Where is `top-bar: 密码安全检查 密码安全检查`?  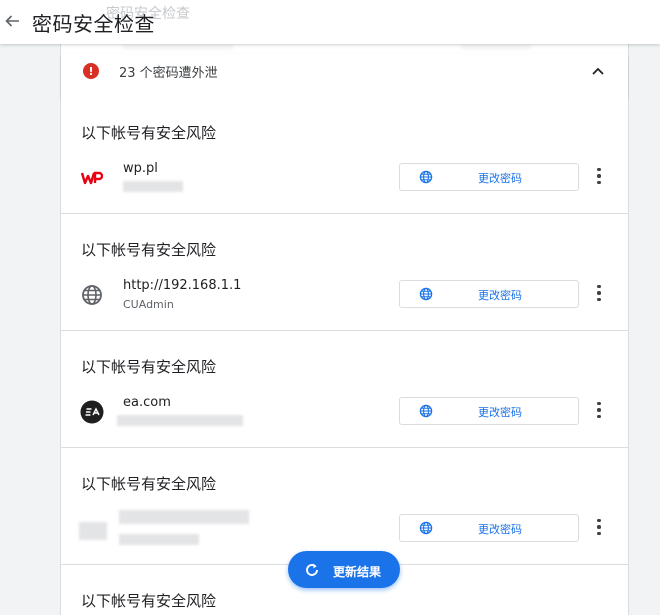 top-bar: 密码安全检查 密码安全检查 is located at coordinates (330, 22).